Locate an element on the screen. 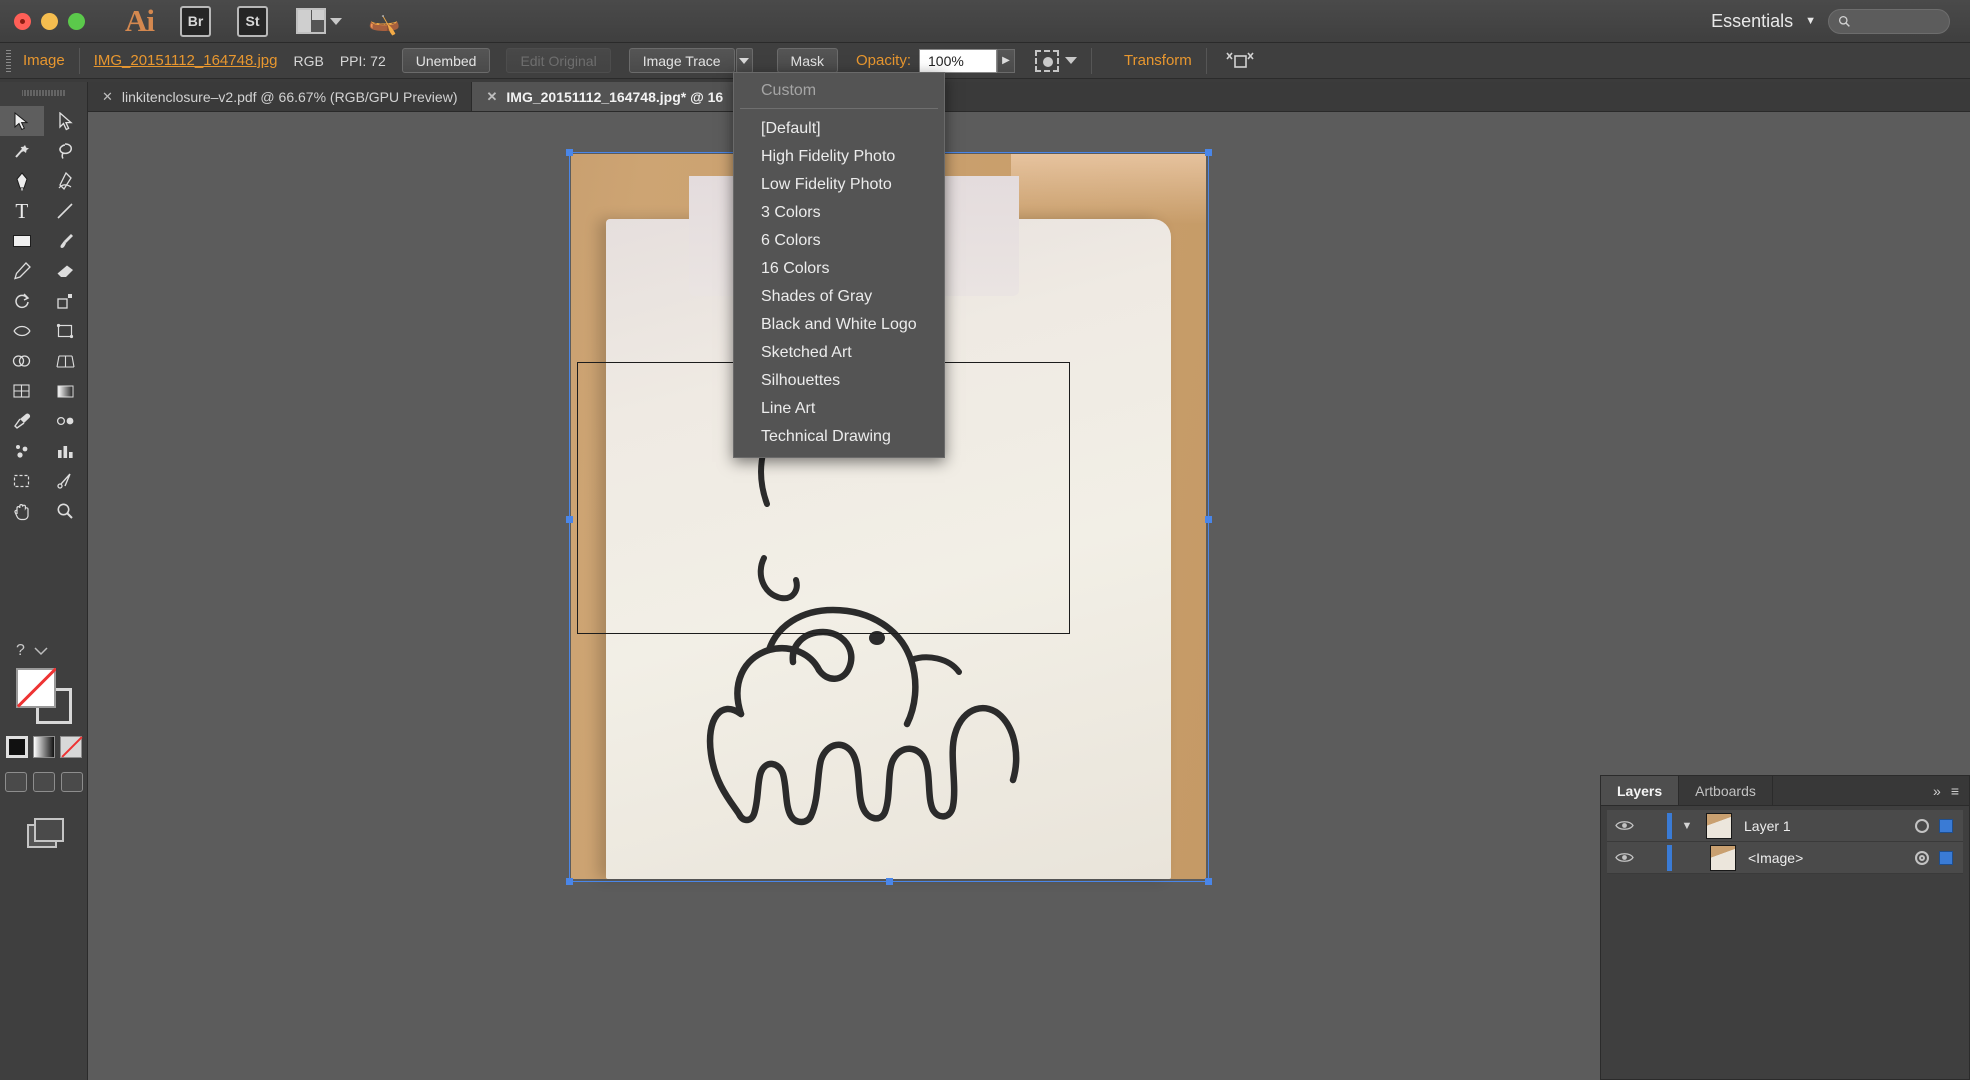 The width and height of the screenshot is (1970, 1080). isolate-selected-object-icon is located at coordinates (1240, 61).